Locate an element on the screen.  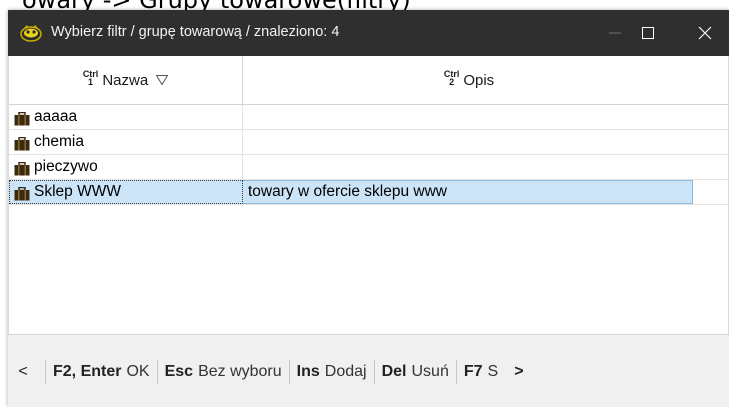
name-cell: pieczywo is located at coordinates (126, 167).